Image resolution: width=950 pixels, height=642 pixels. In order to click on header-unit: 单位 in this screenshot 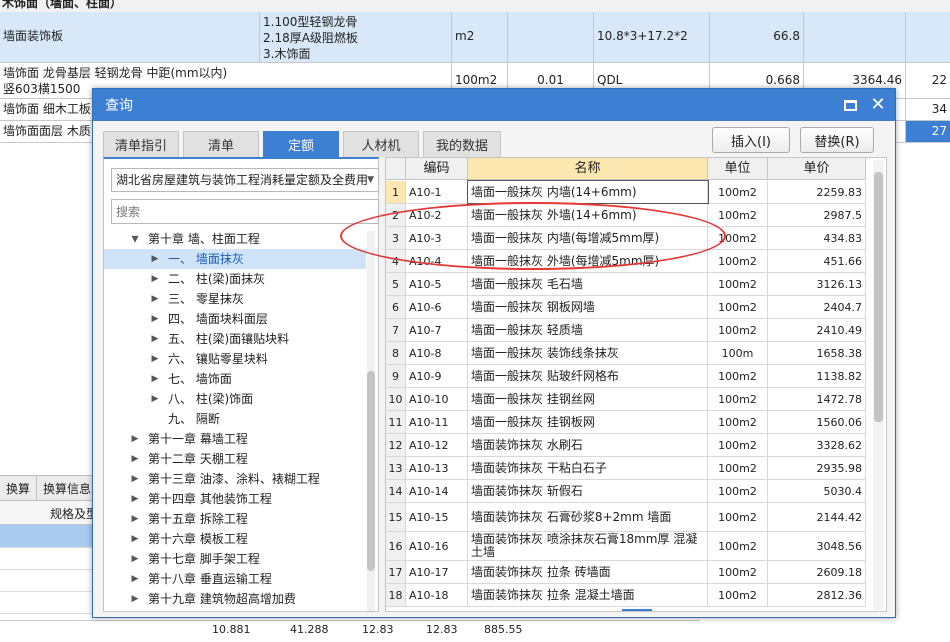, I will do `click(738, 168)`.